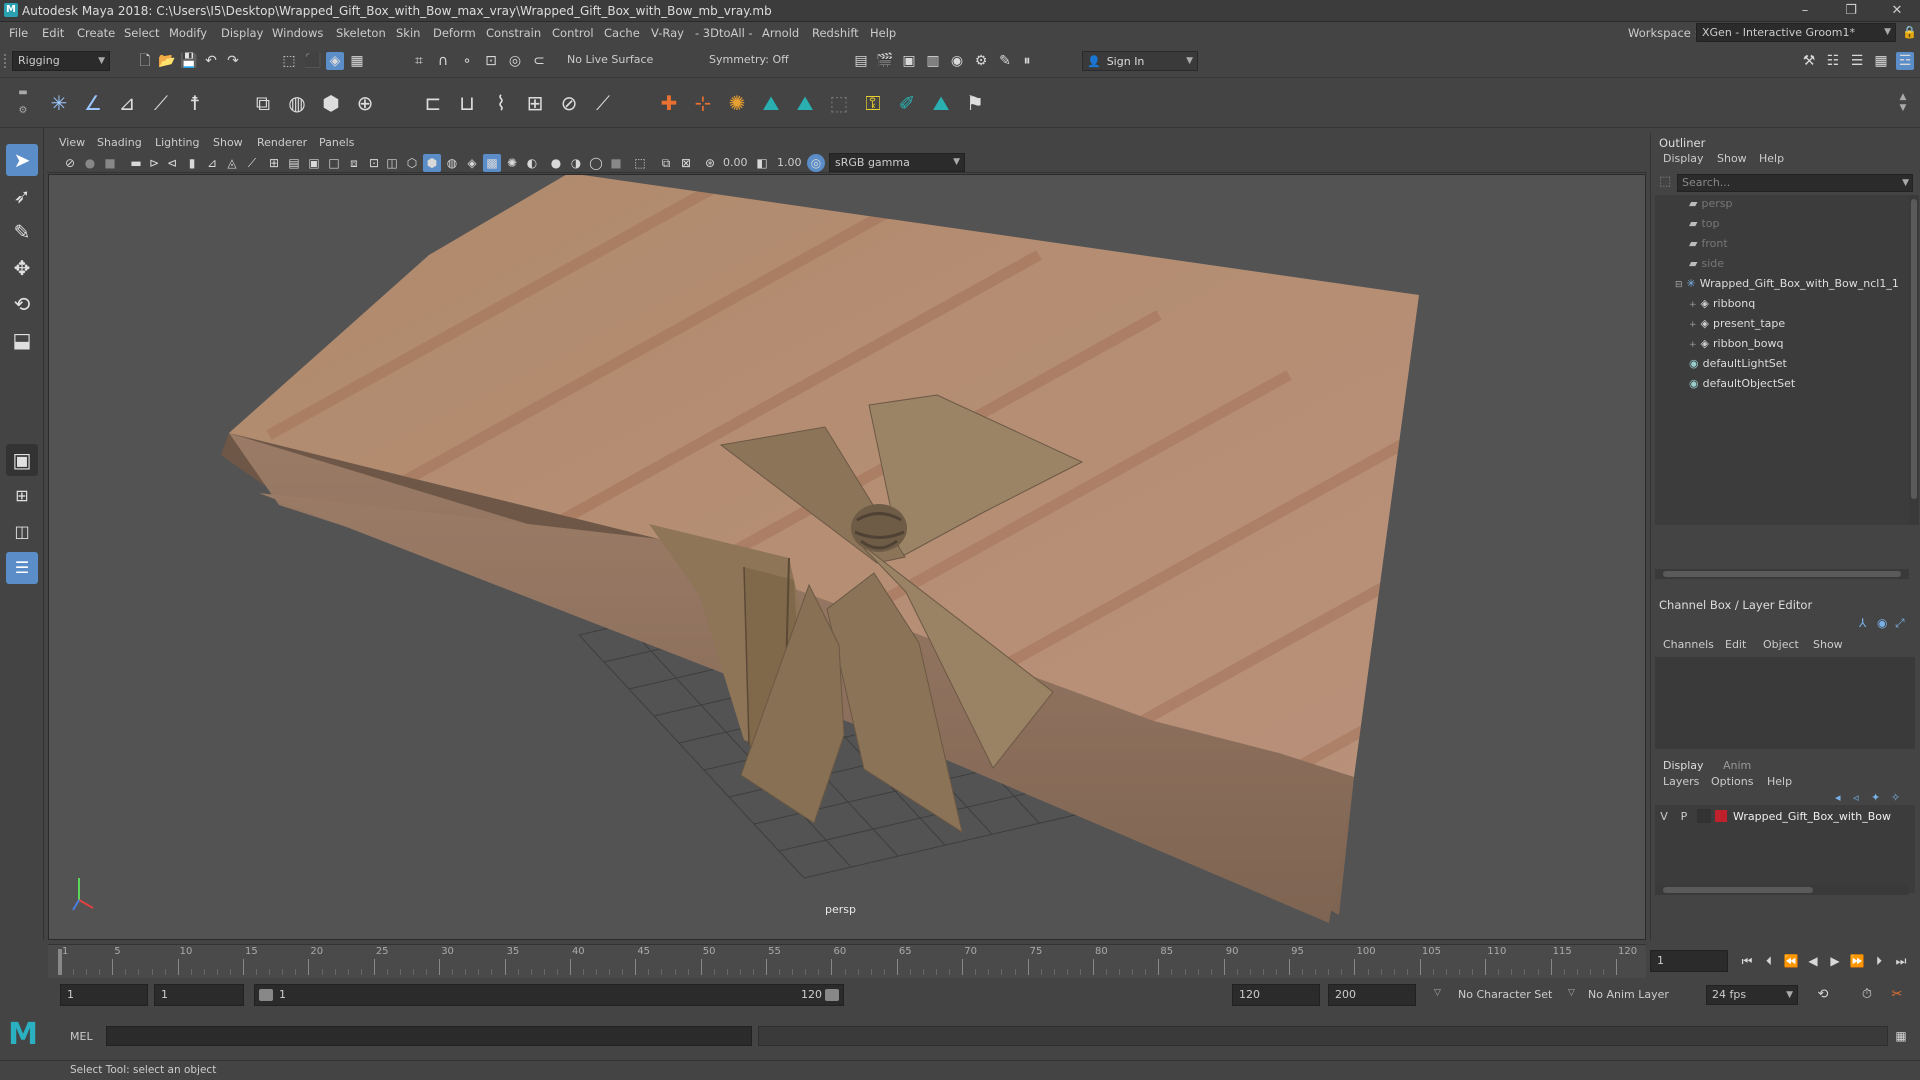  What do you see at coordinates (336, 142) in the screenshot?
I see `viewport-menu-panels: Panels` at bounding box center [336, 142].